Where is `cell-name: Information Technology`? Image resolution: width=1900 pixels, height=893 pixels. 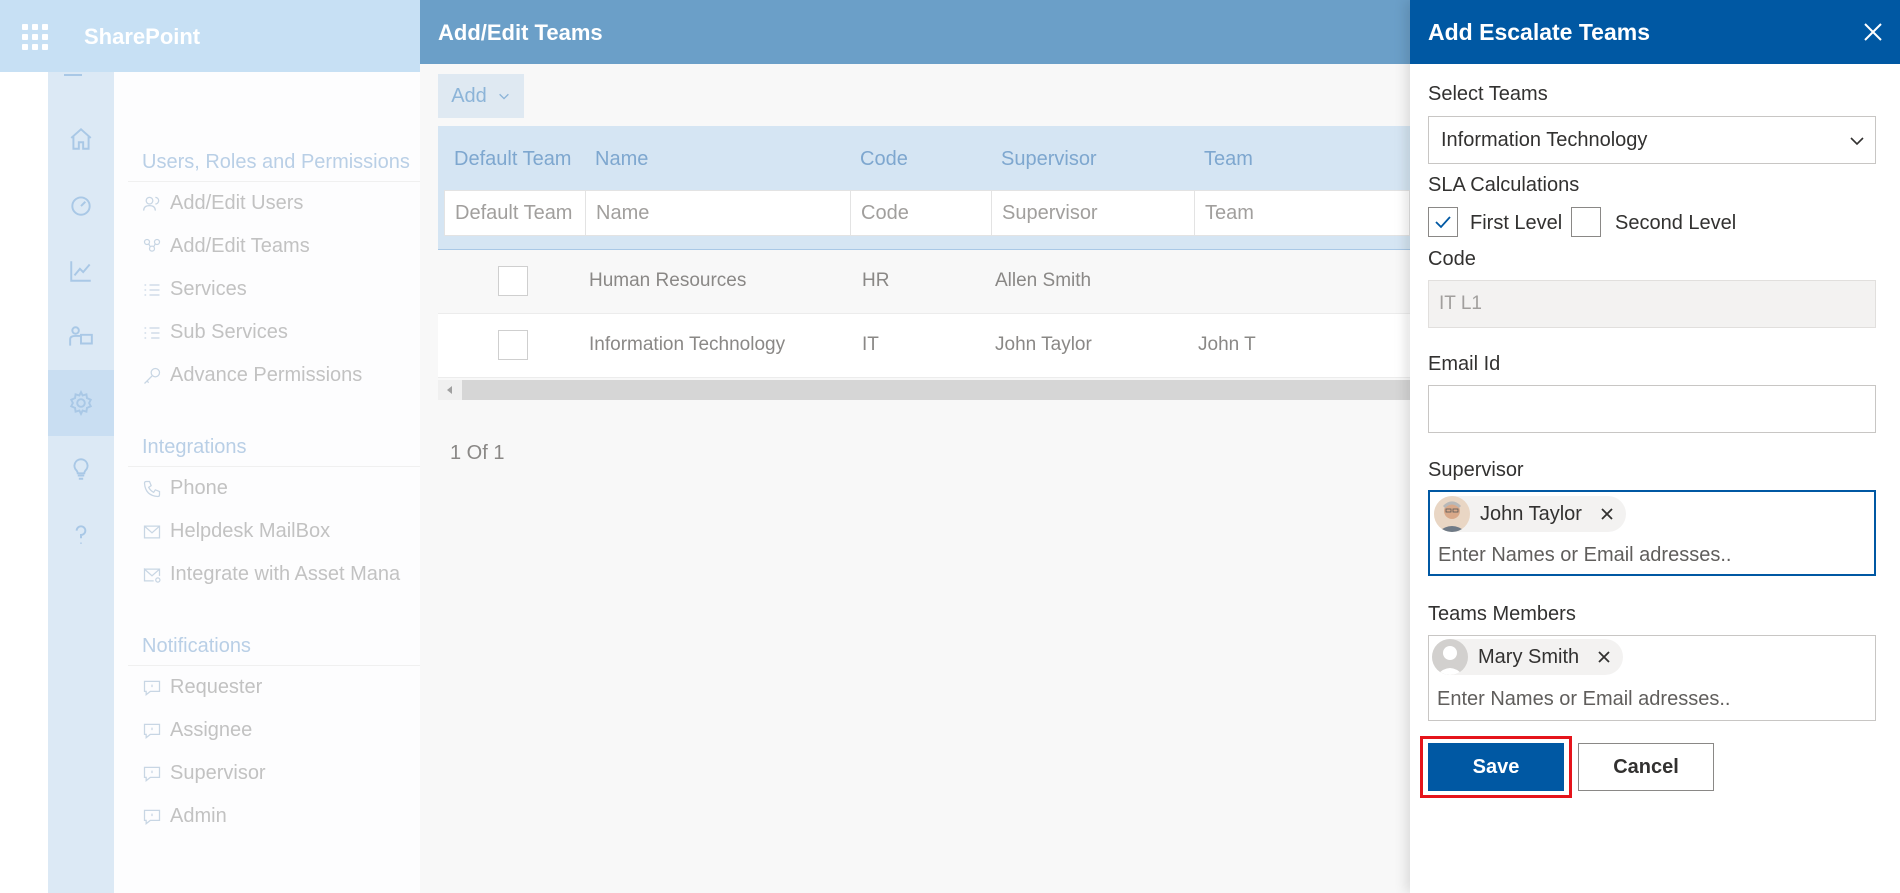 cell-name: Information Technology is located at coordinates (687, 344).